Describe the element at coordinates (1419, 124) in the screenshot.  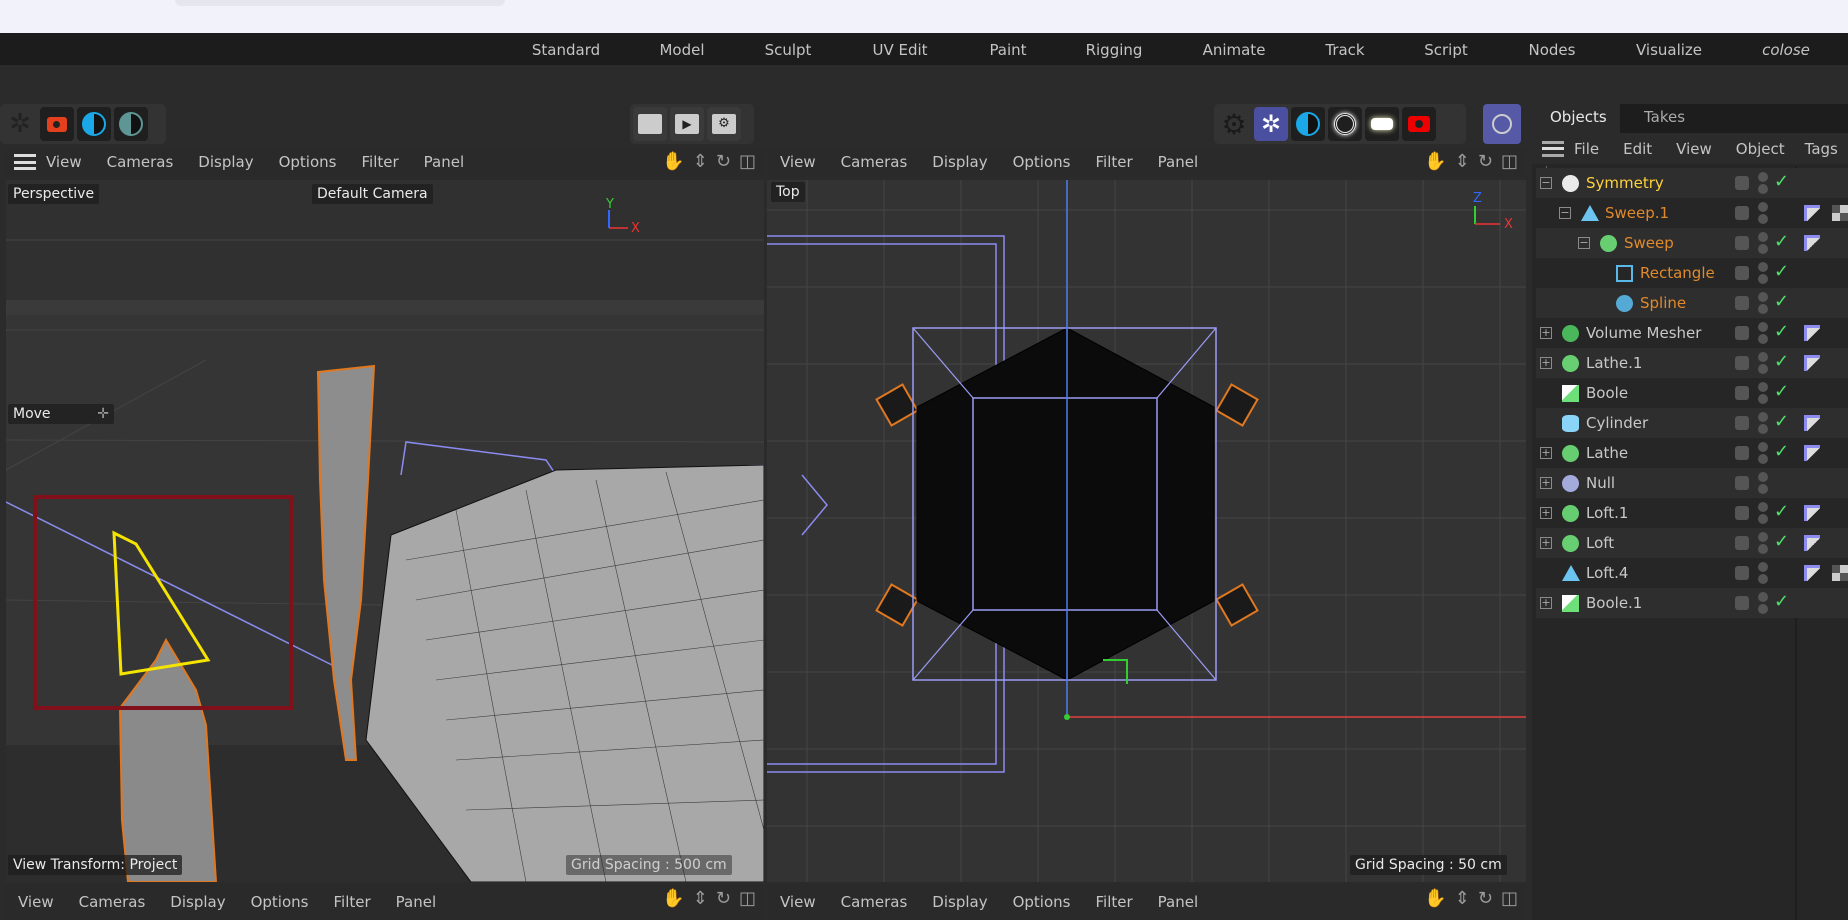
I see `camera-icon` at that location.